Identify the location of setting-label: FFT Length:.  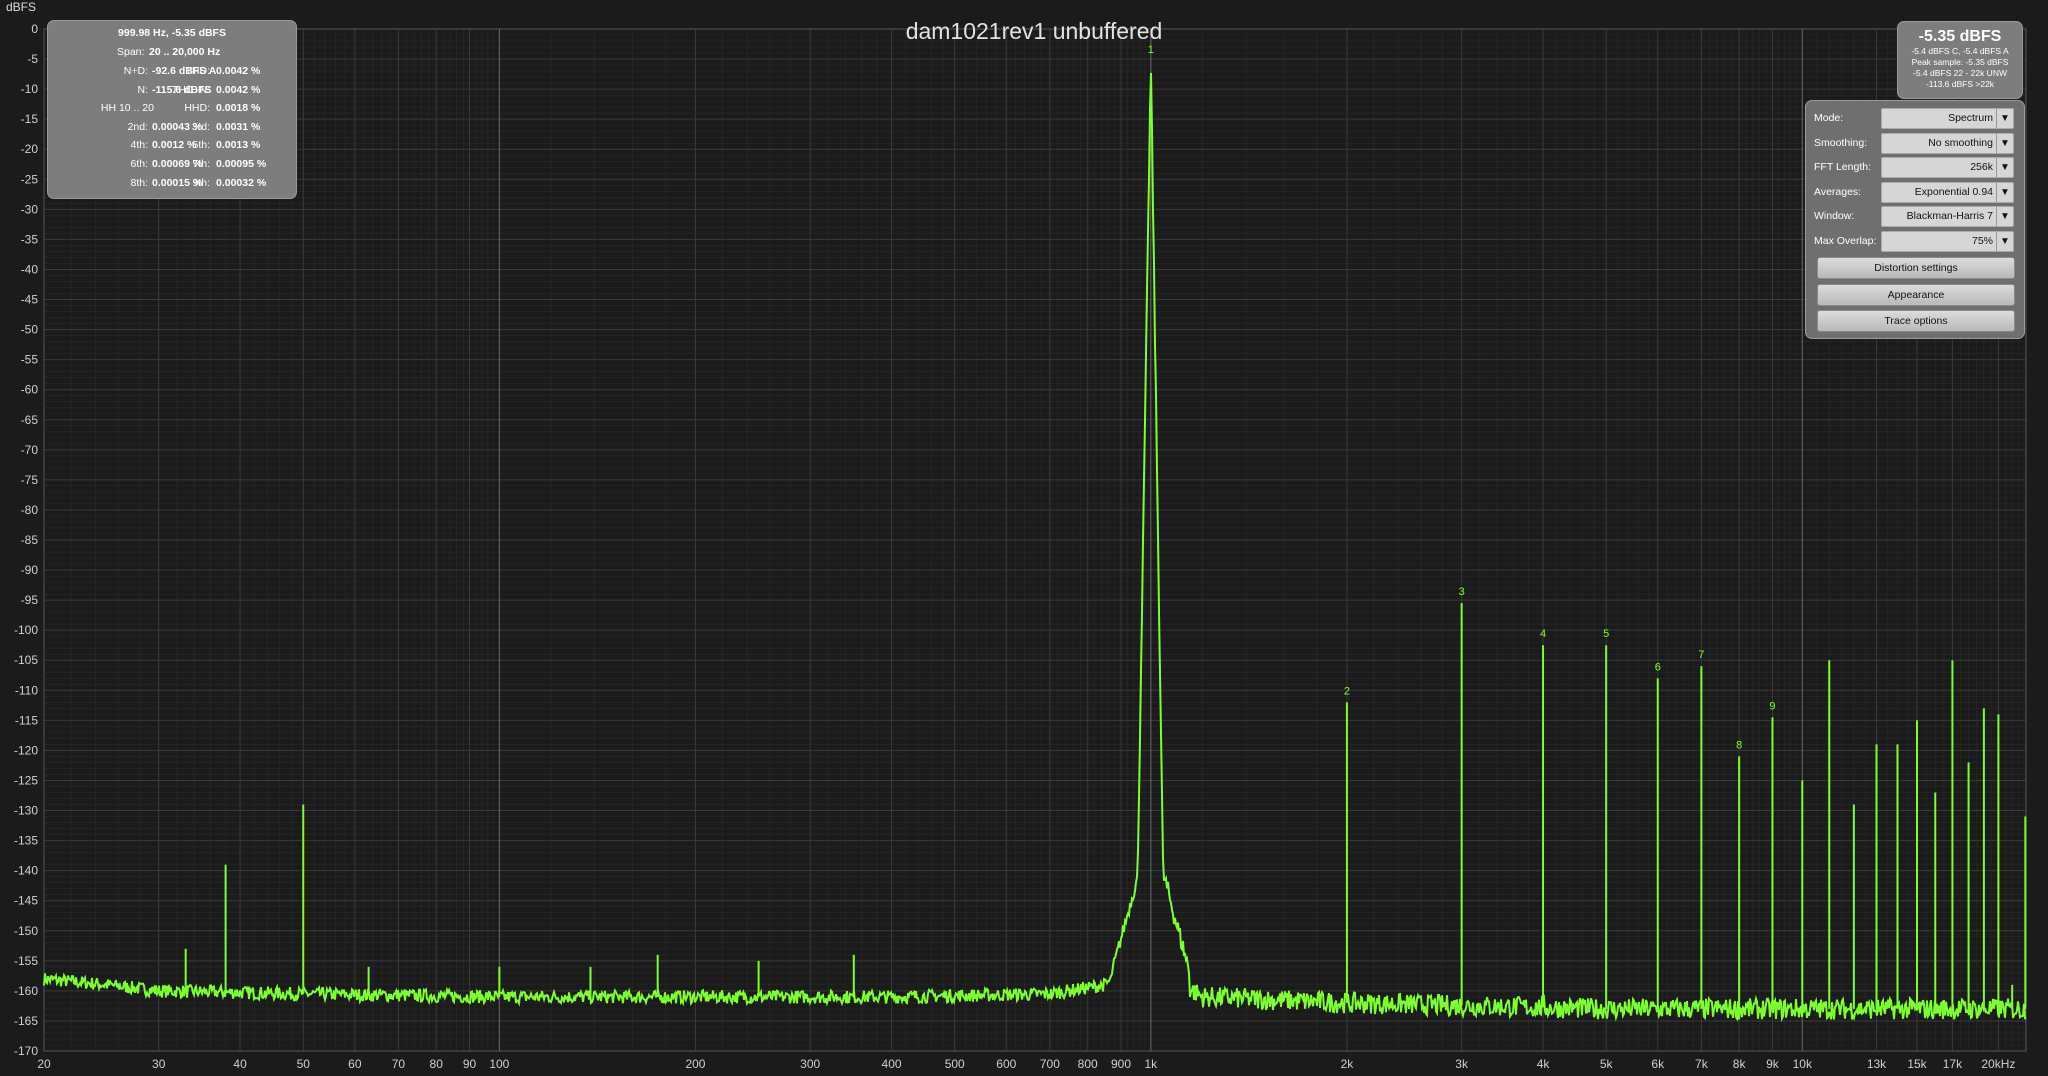
(1843, 167).